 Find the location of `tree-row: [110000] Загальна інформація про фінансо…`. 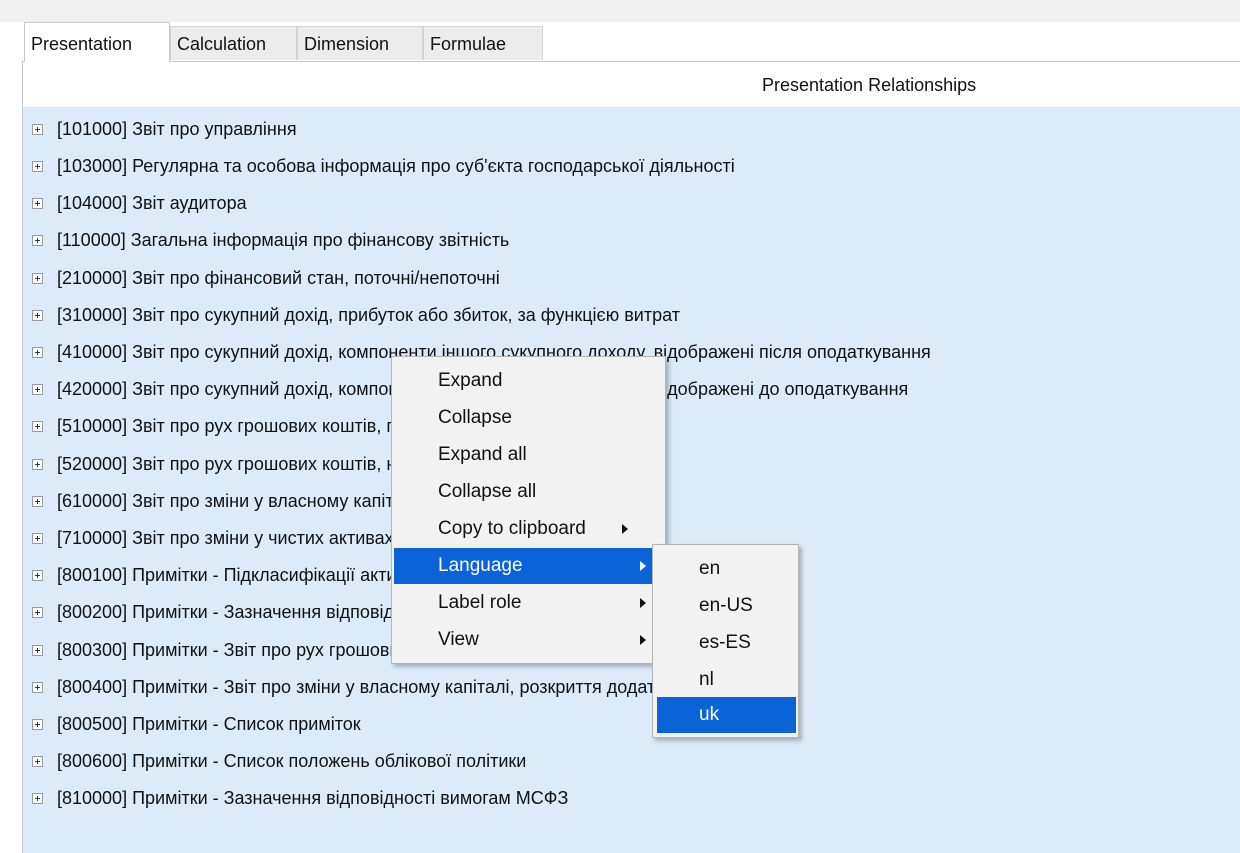

tree-row: [110000] Загальна інформація про фінансо… is located at coordinates (631, 241).